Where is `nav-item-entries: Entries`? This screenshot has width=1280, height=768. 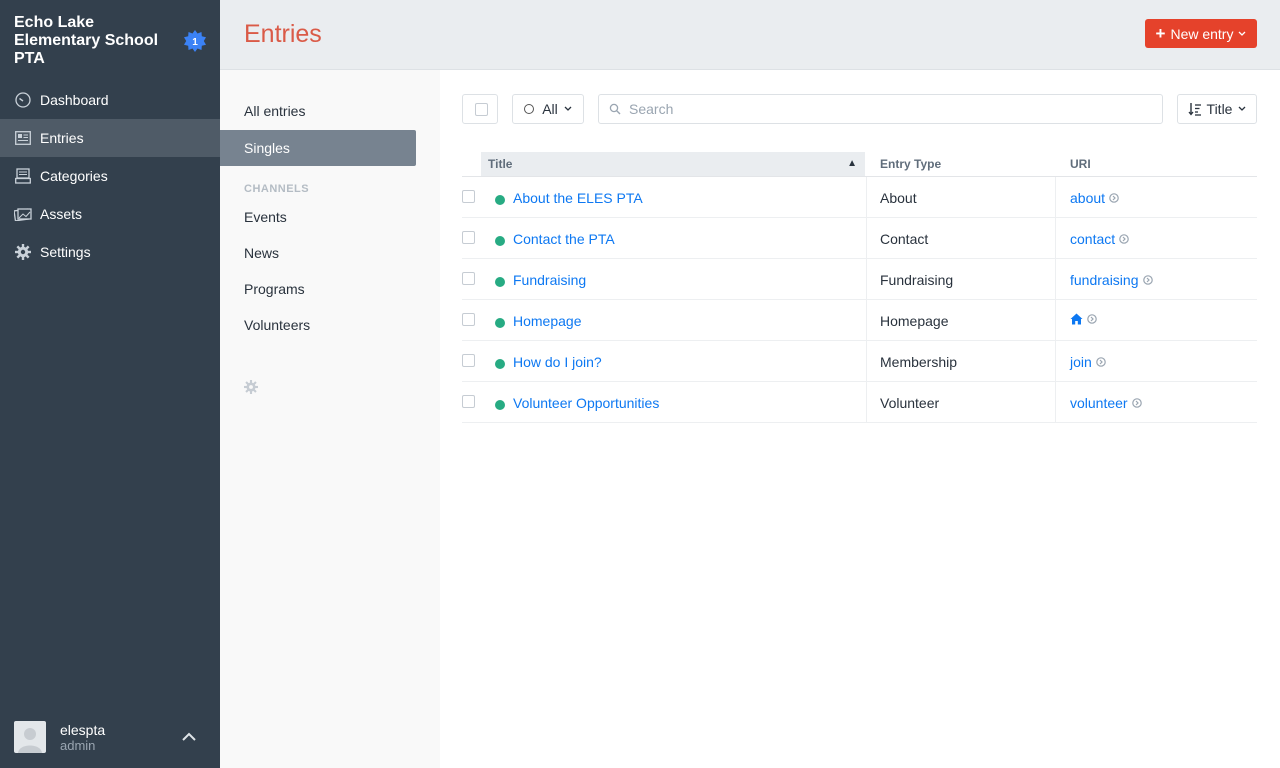 nav-item-entries: Entries is located at coordinates (110, 138).